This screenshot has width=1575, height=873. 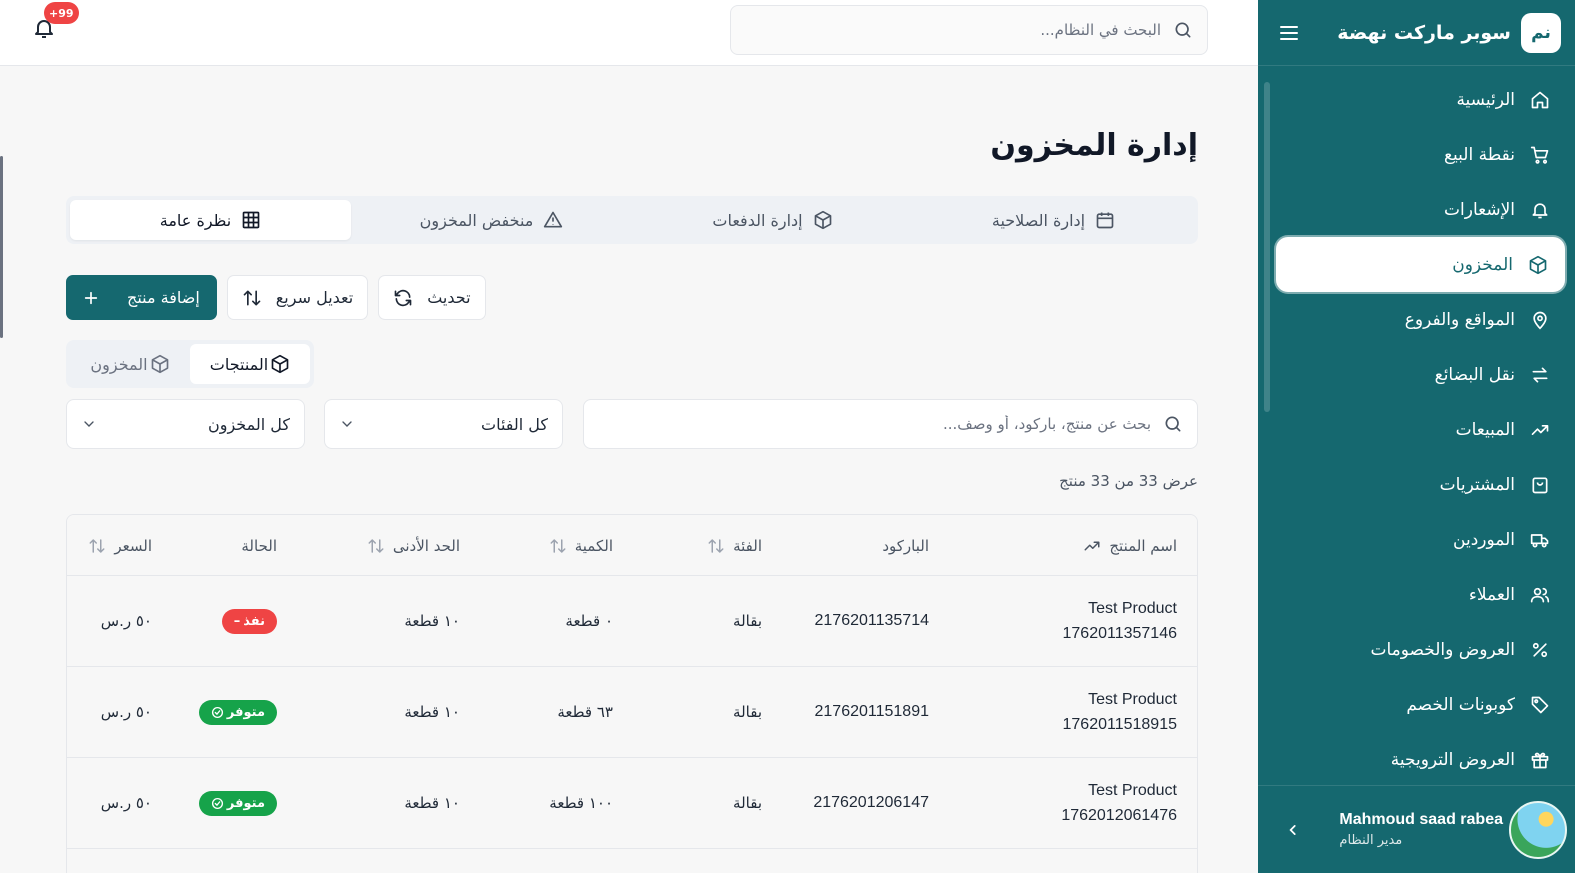 I want to click on sidebar-item-label: العروض الترويجية, so click(x=1452, y=759).